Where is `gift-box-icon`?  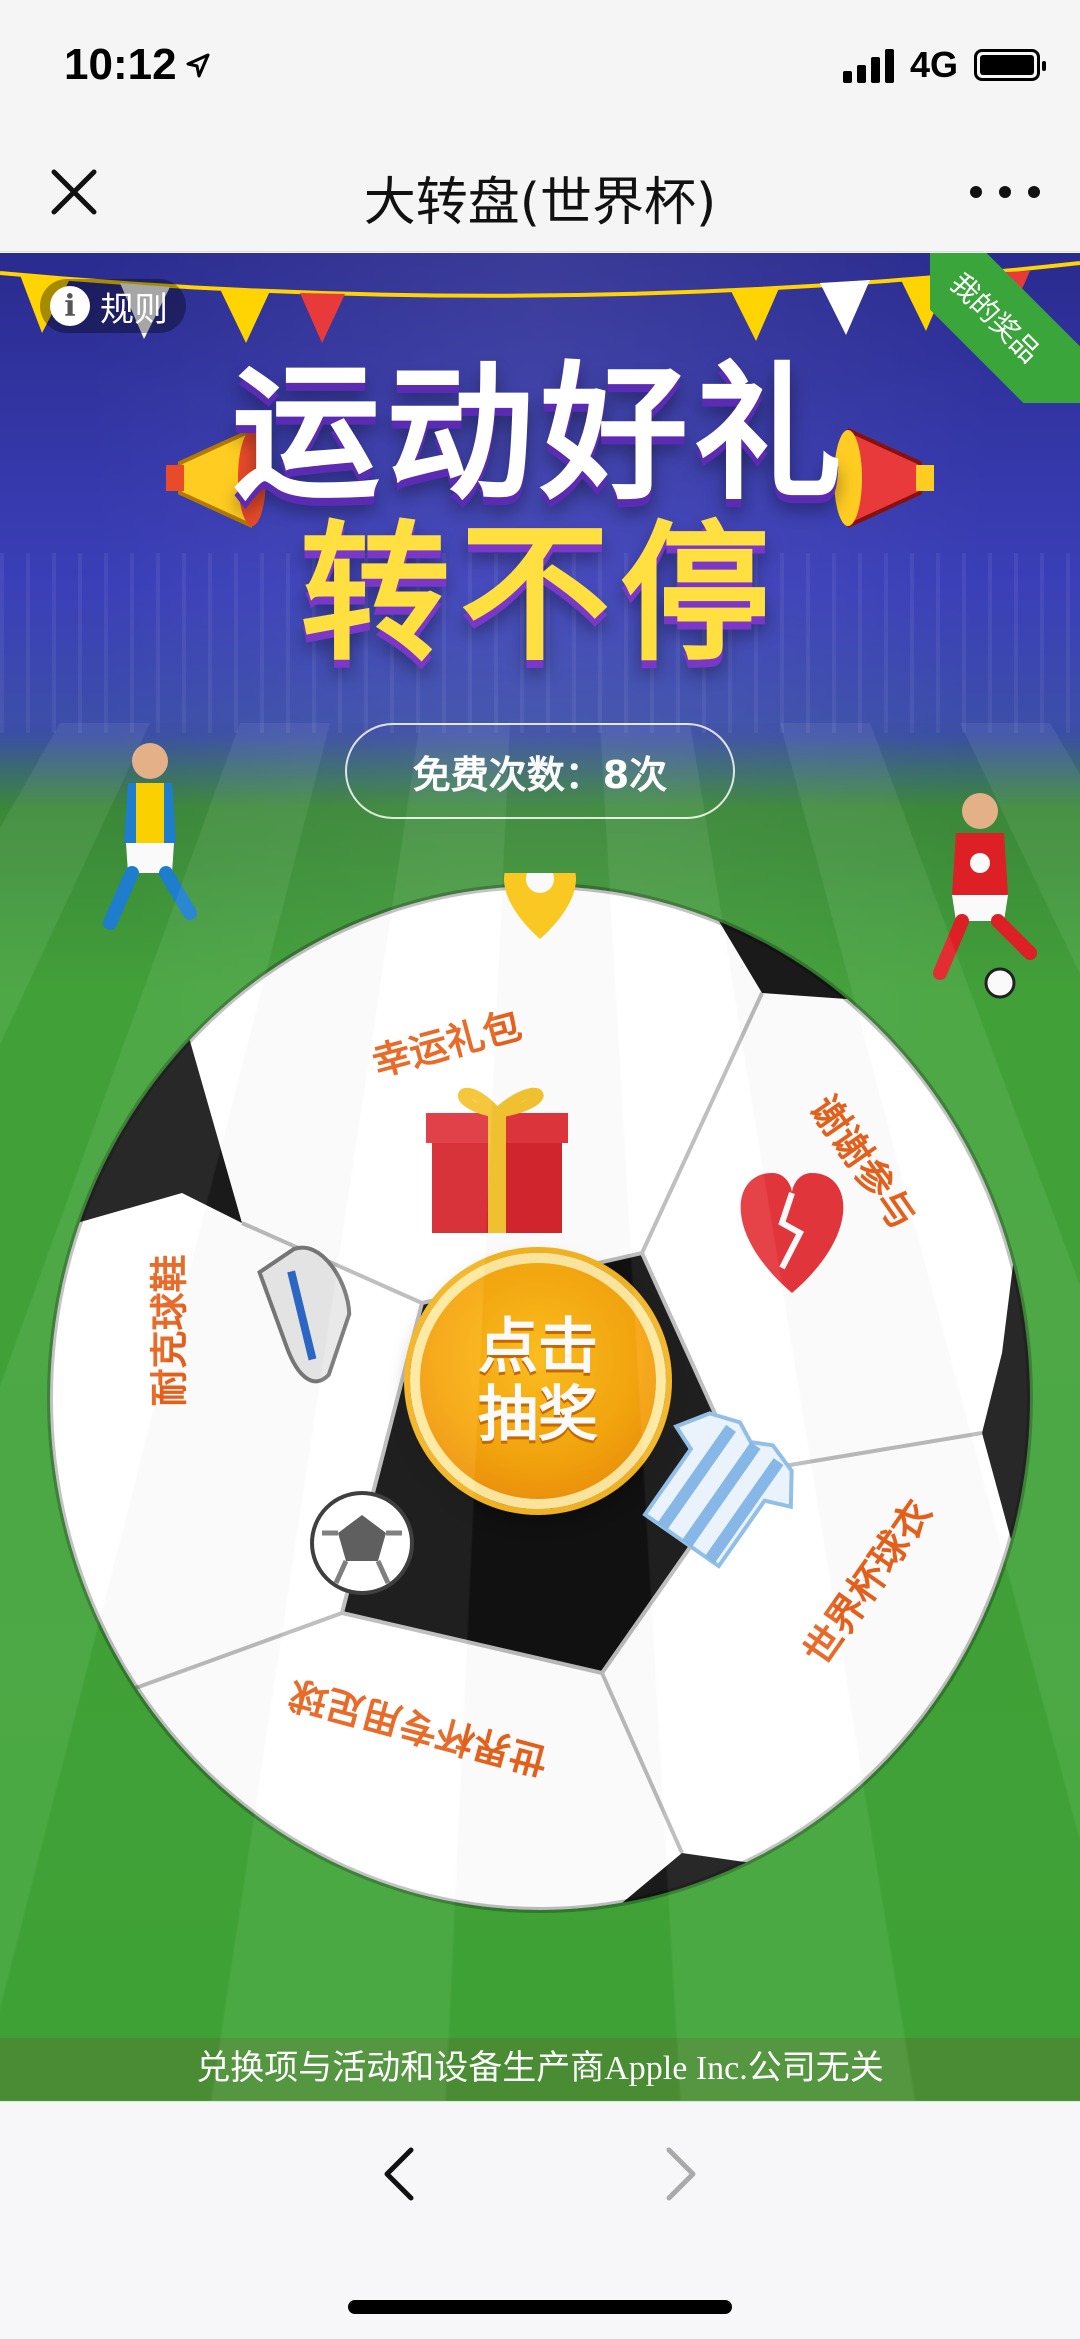
gift-box-icon is located at coordinates (497, 1160).